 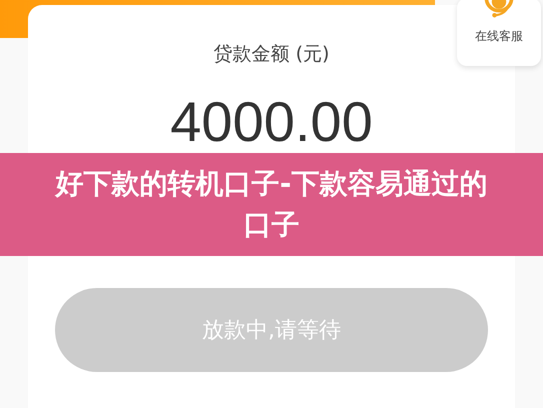 I want to click on support-button: 在线客服, so click(x=499, y=33).